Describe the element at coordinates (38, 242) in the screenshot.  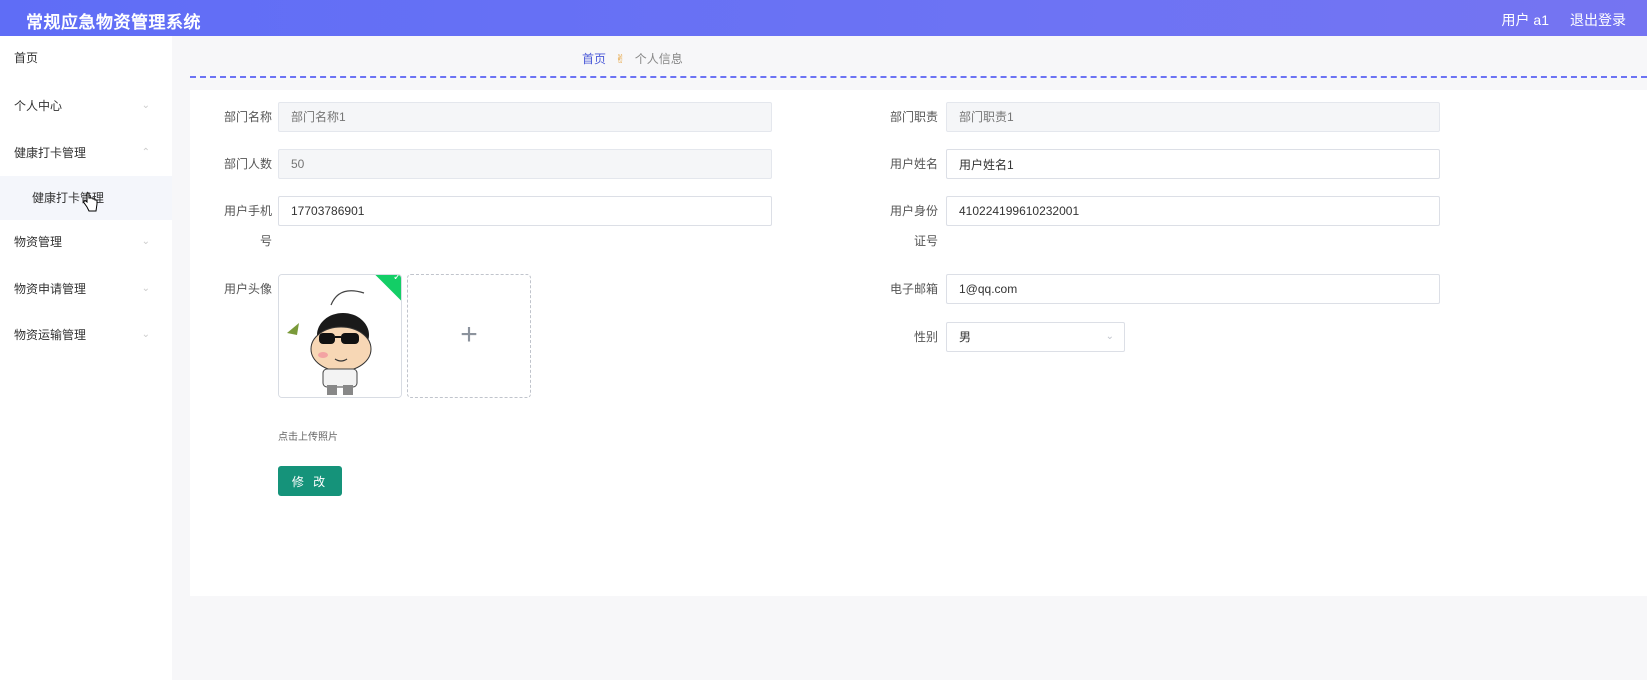
I see `sidebar-item-label: 物资管理` at that location.